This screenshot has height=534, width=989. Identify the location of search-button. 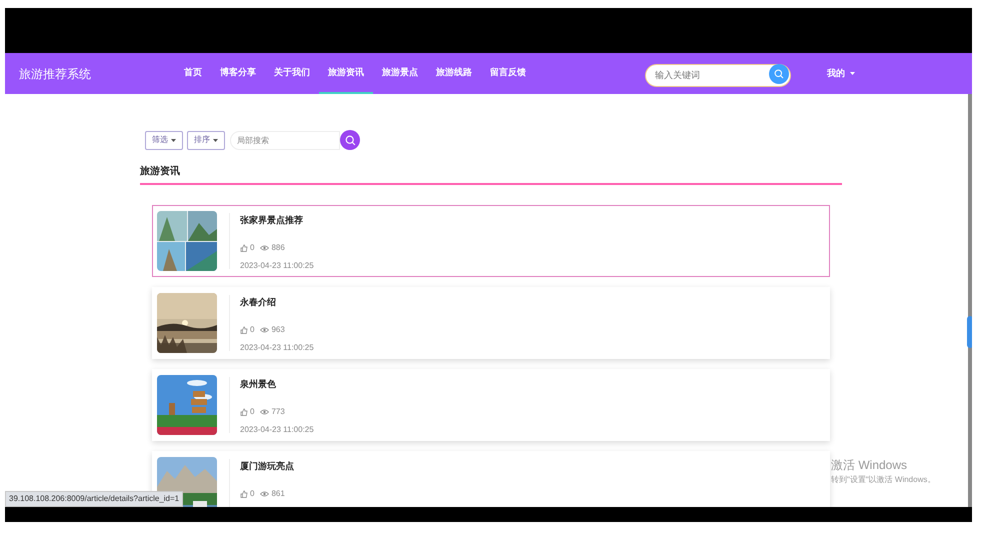
(350, 140).